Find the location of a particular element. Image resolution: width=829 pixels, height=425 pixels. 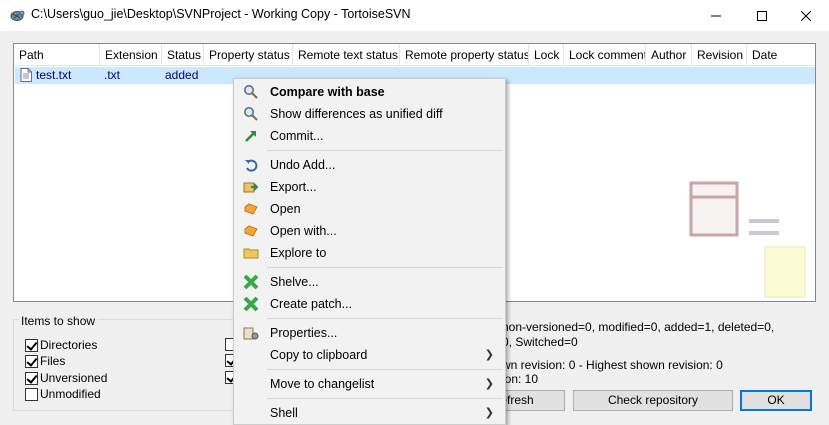

menu-item-compare-with-base: Compare with base is located at coordinates (370, 92).